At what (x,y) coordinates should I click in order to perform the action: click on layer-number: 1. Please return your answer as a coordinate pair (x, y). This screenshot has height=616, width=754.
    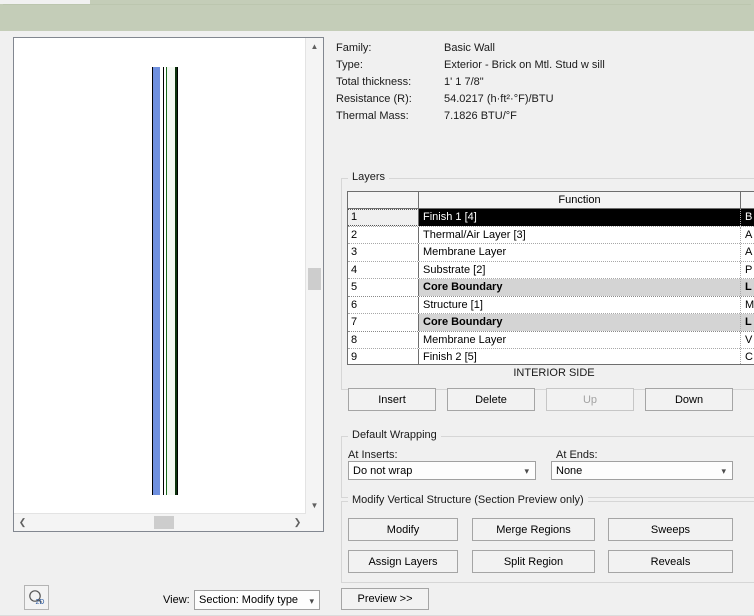
    Looking at the image, I should click on (383, 217).